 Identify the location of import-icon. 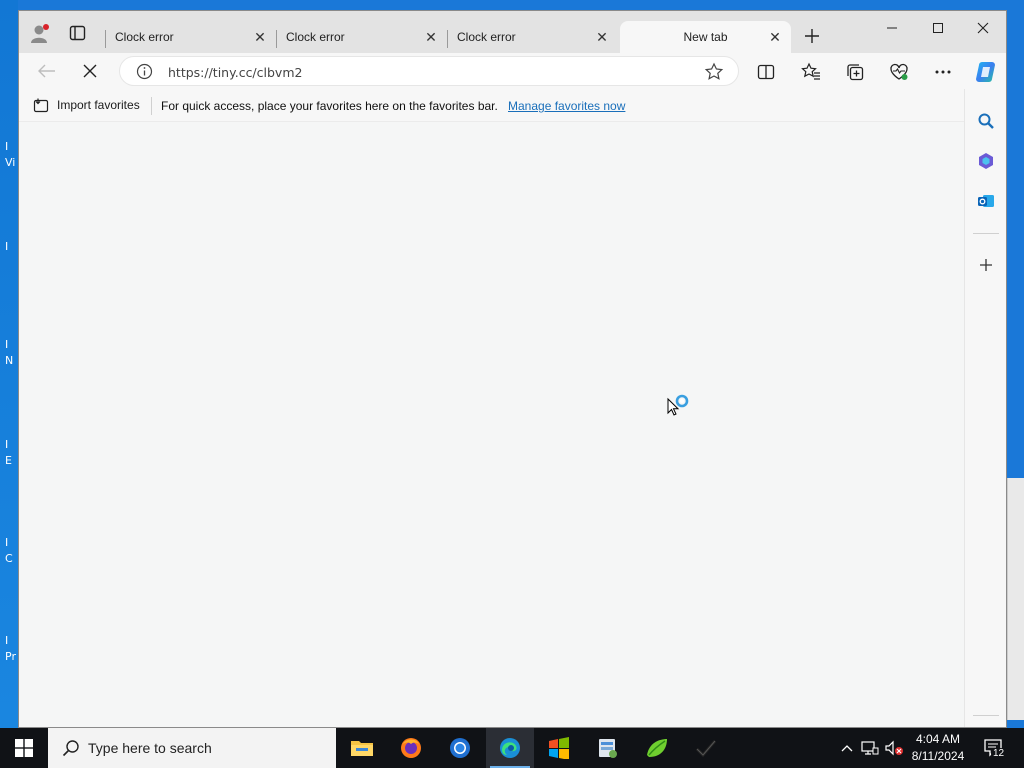
(41, 105).